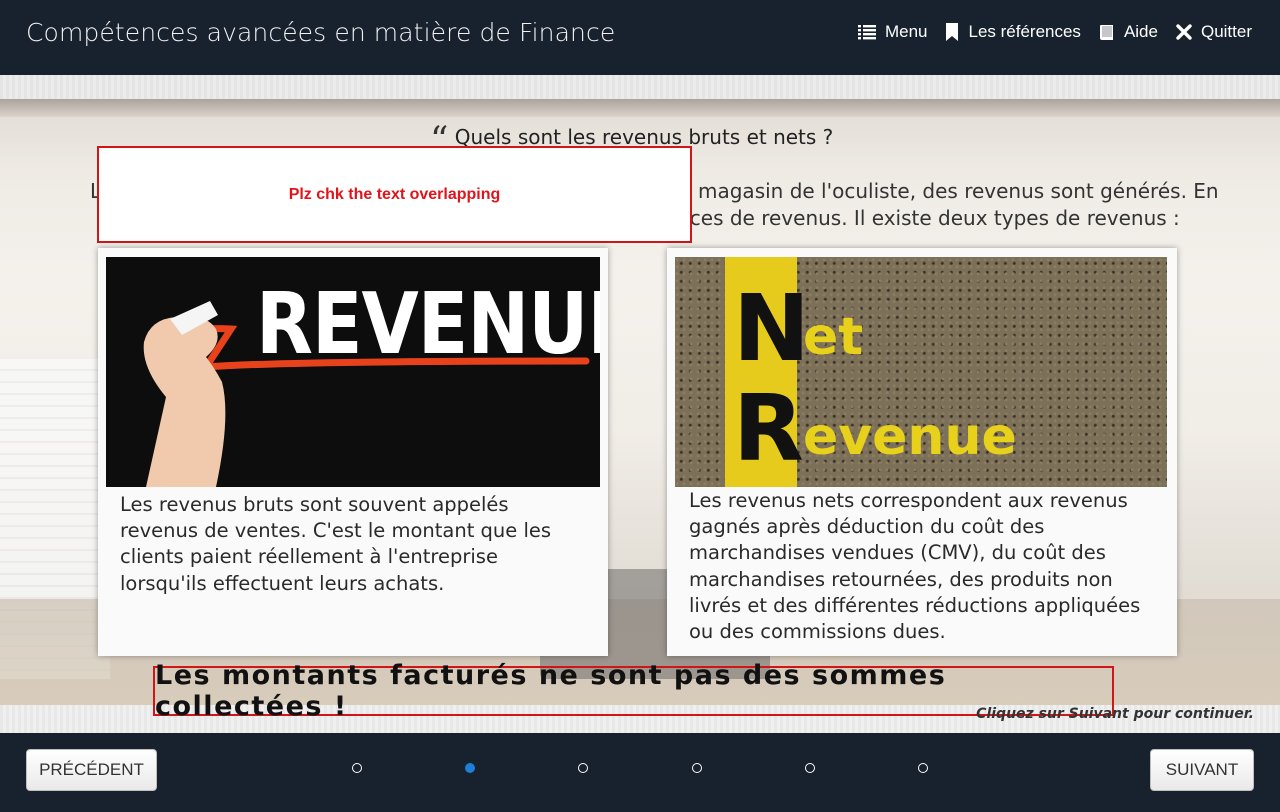 The width and height of the screenshot is (1280, 812). I want to click on list-icon, so click(866, 32).